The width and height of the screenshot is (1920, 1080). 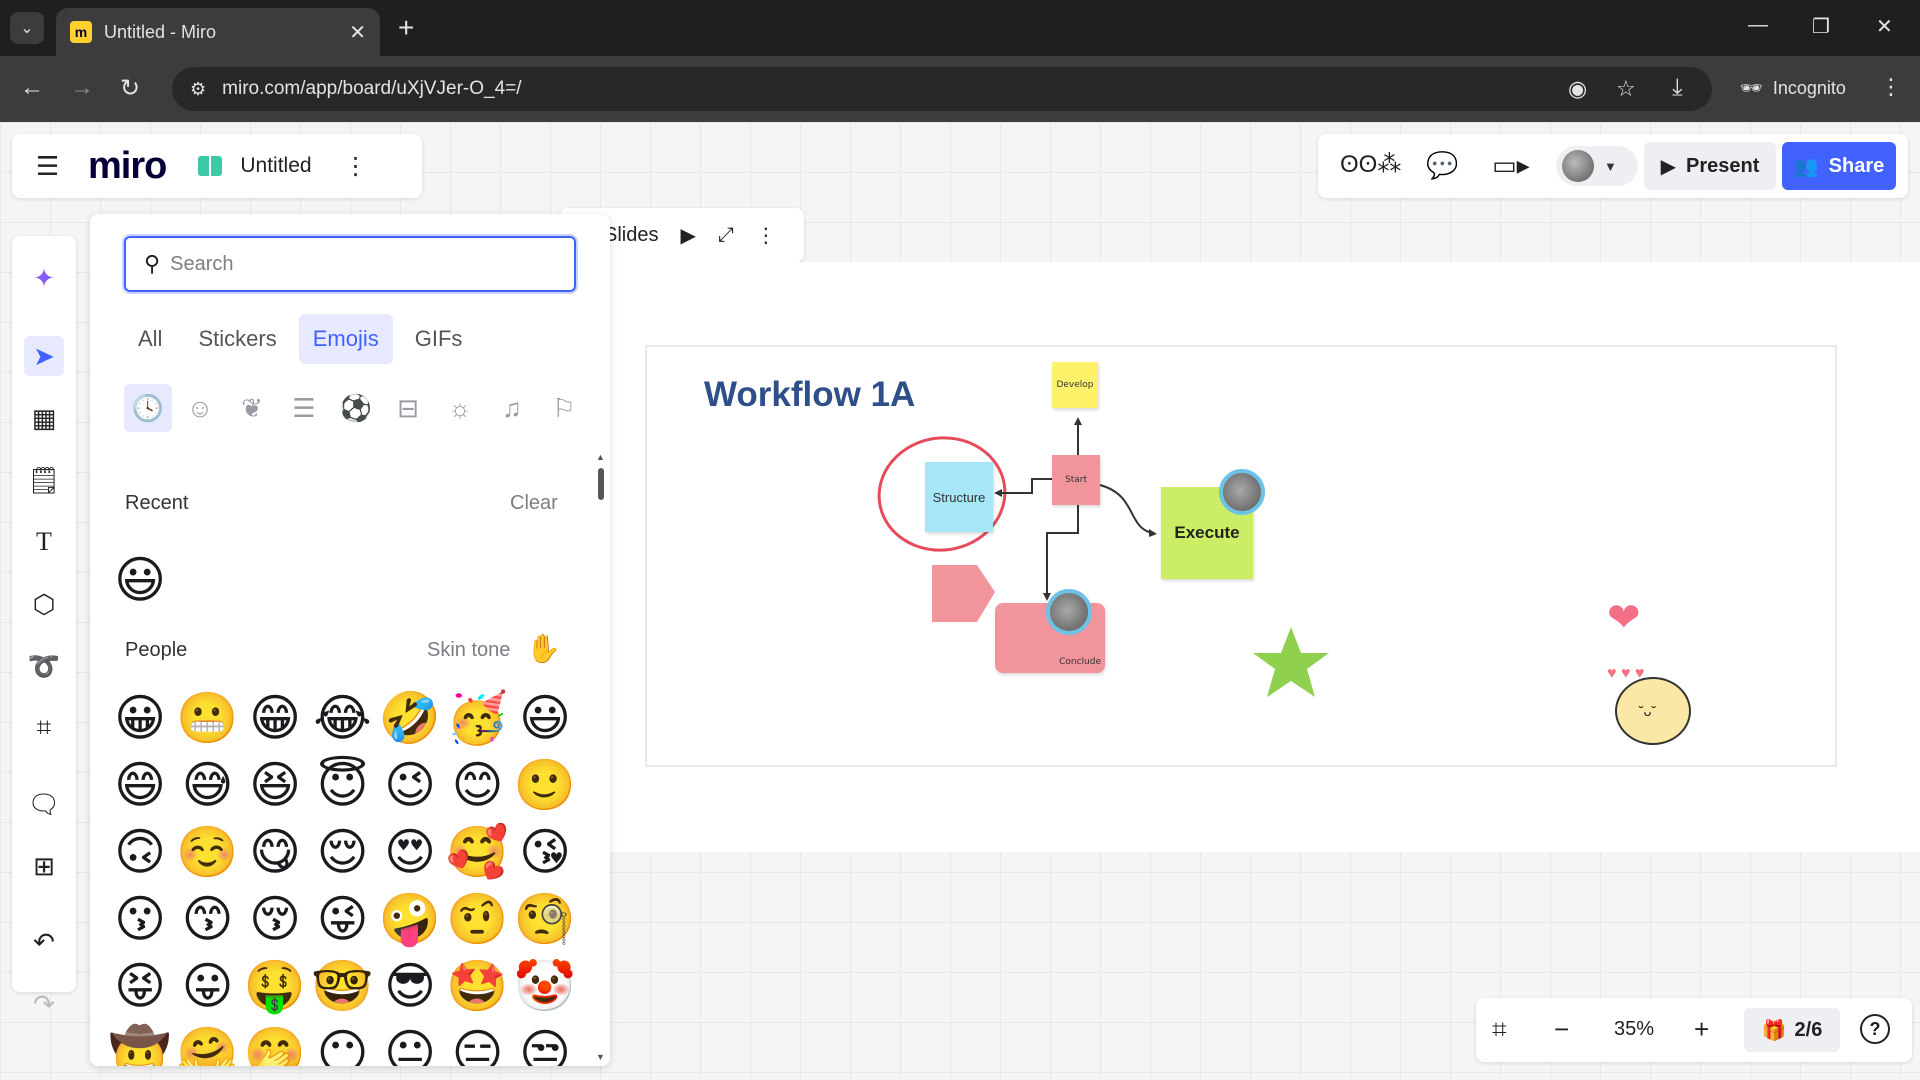 I want to click on chrome-menu-icon: ⋮, so click(x=1891, y=87).